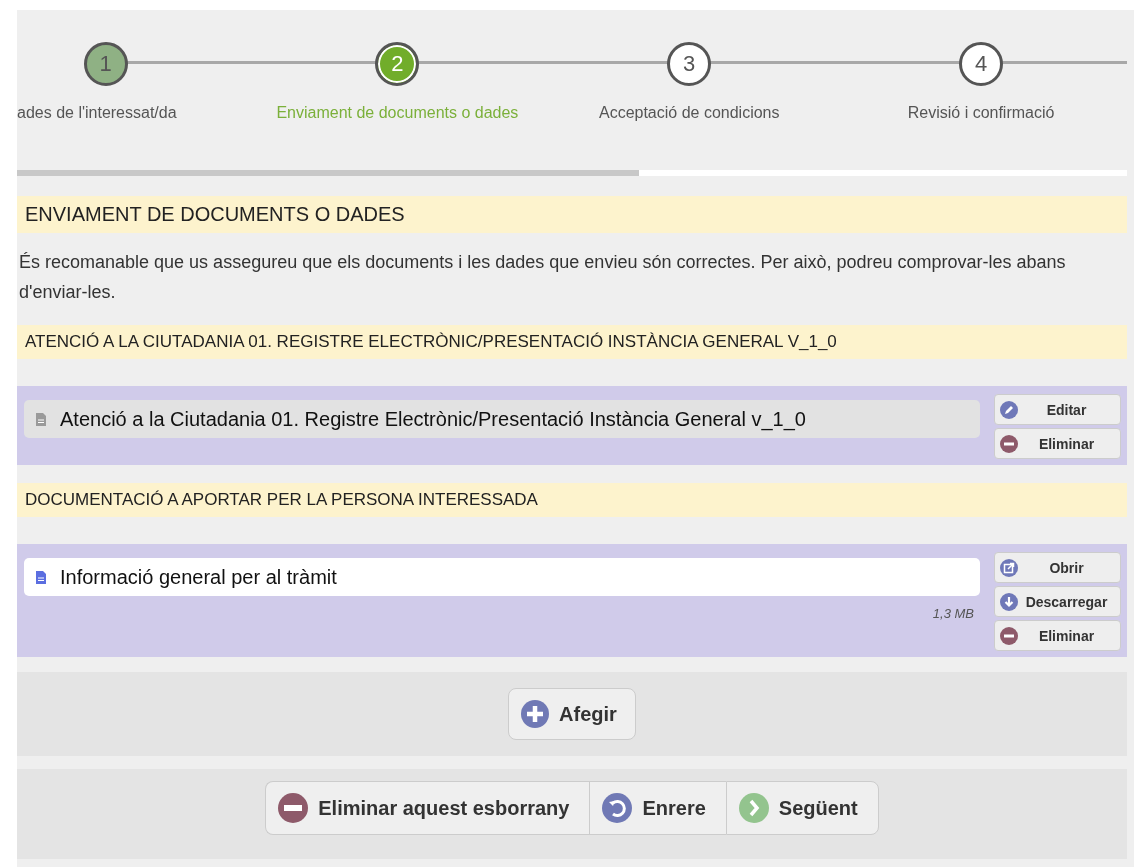  I want to click on intro-text: És recomanable que us assegureu que els documents i les dades que envieu són correctes. Per això, podreu comprovar-les abans d'enviar-les., so click(542, 277).